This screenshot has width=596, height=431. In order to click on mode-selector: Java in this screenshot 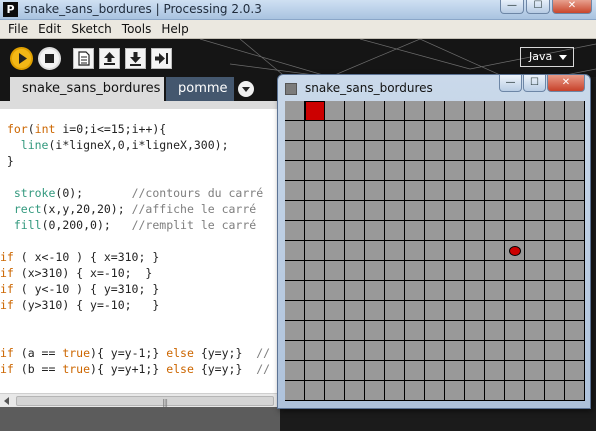, I will do `click(547, 57)`.